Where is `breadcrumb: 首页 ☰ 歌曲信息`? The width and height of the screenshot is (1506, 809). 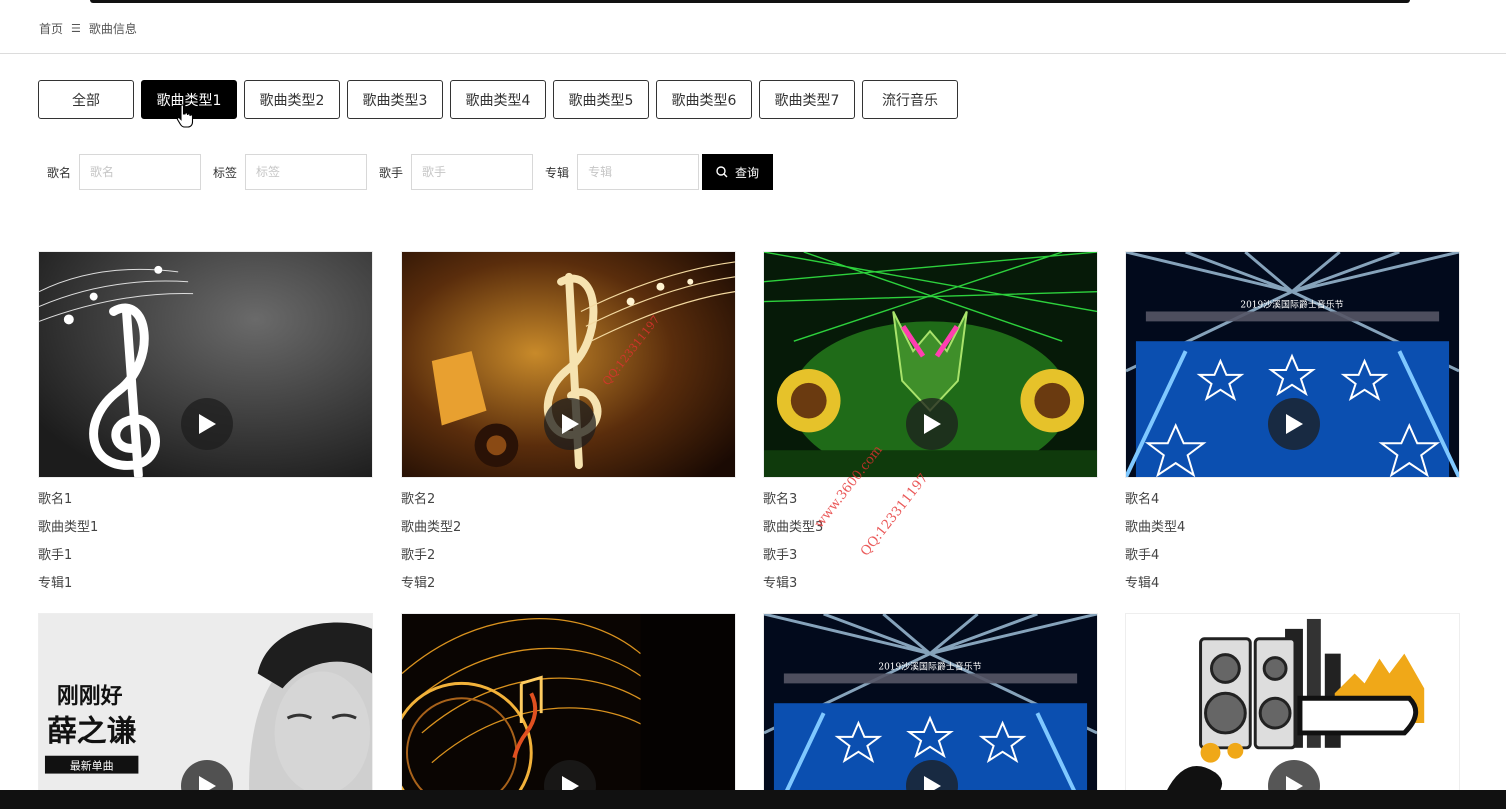
breadcrumb: 首页 ☰ 歌曲信息 is located at coordinates (88, 28).